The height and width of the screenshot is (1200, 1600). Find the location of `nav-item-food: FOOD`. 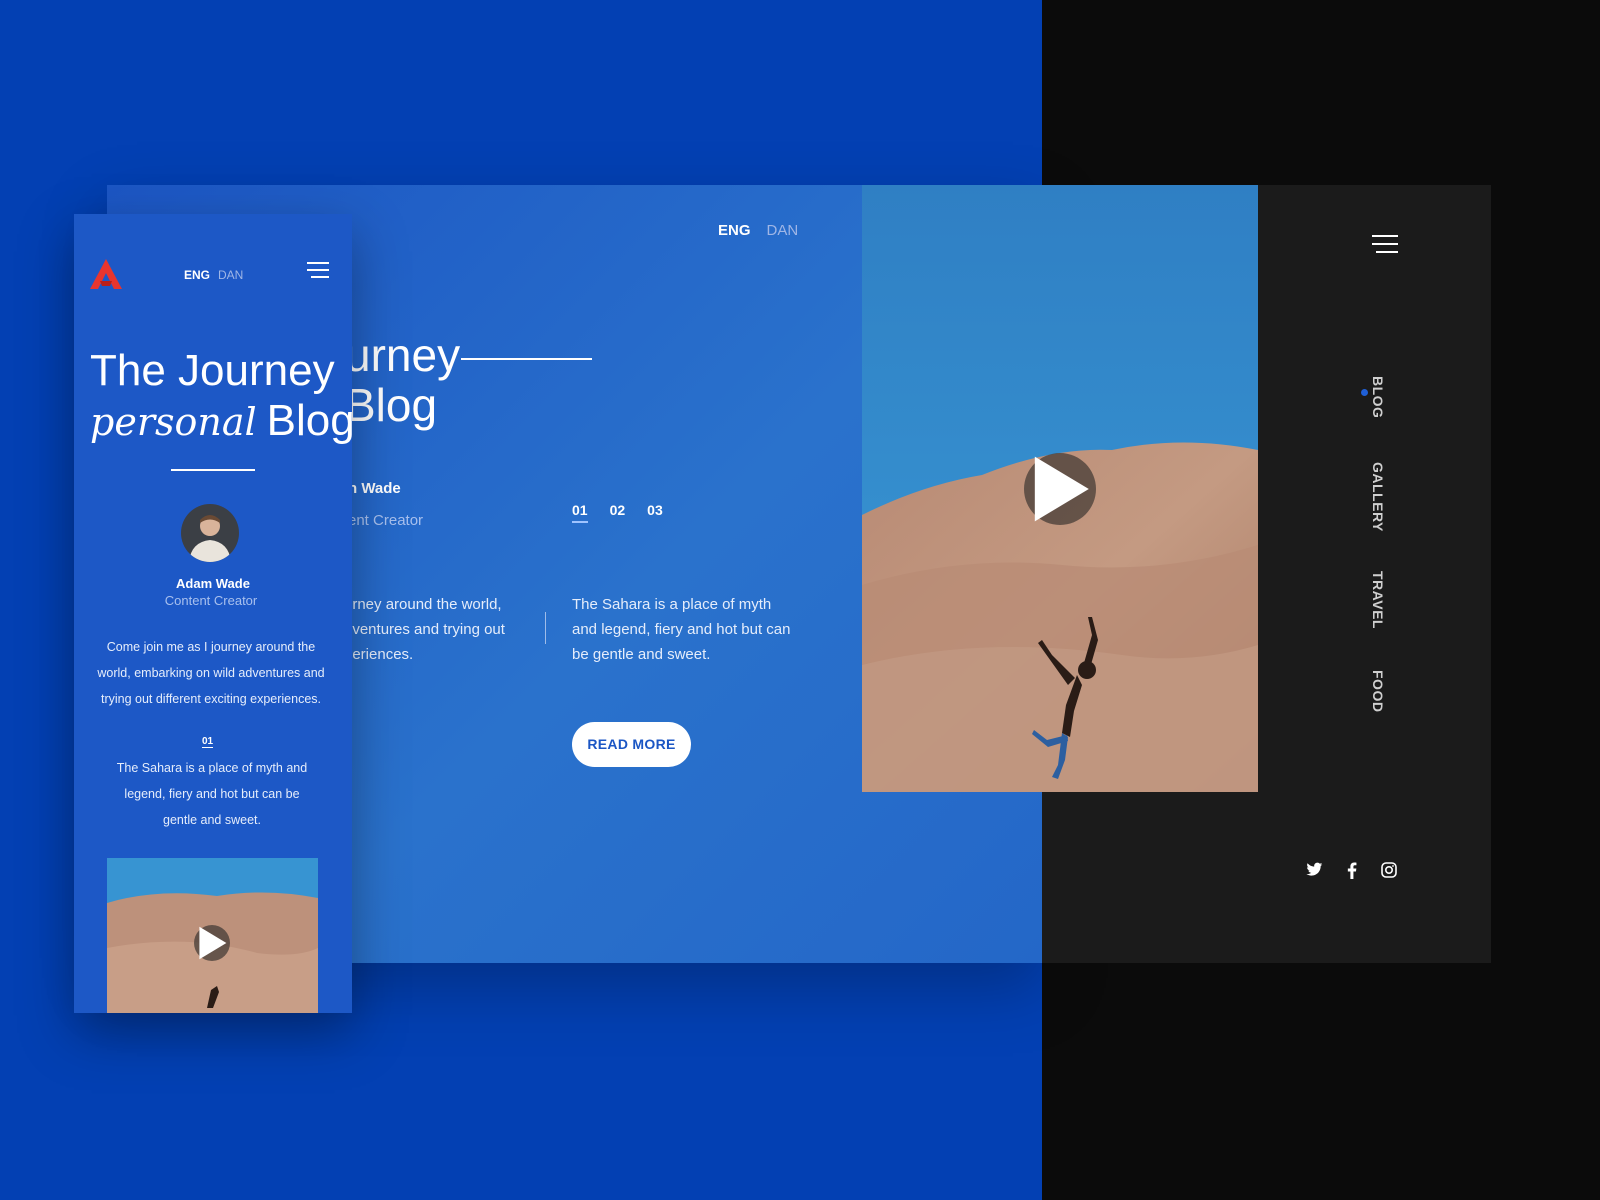

nav-item-food: FOOD is located at coordinates (1378, 691).